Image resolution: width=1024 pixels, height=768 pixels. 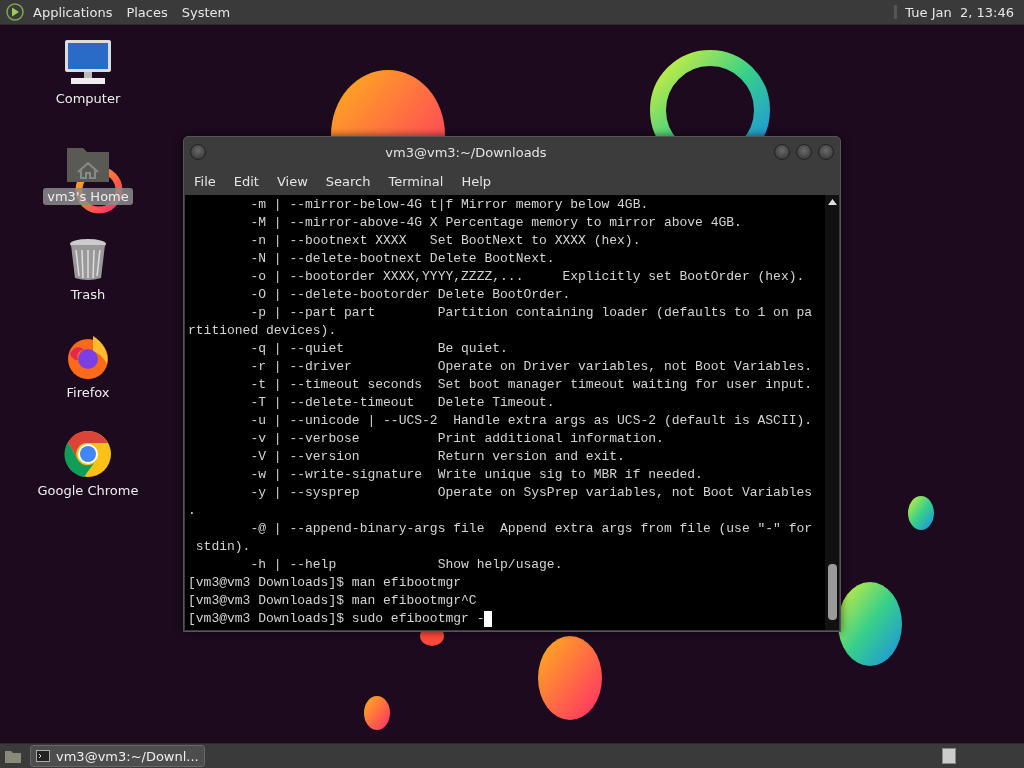 What do you see at coordinates (262, 331) in the screenshot?
I see `terminal-line: rtitioned devices).` at bounding box center [262, 331].